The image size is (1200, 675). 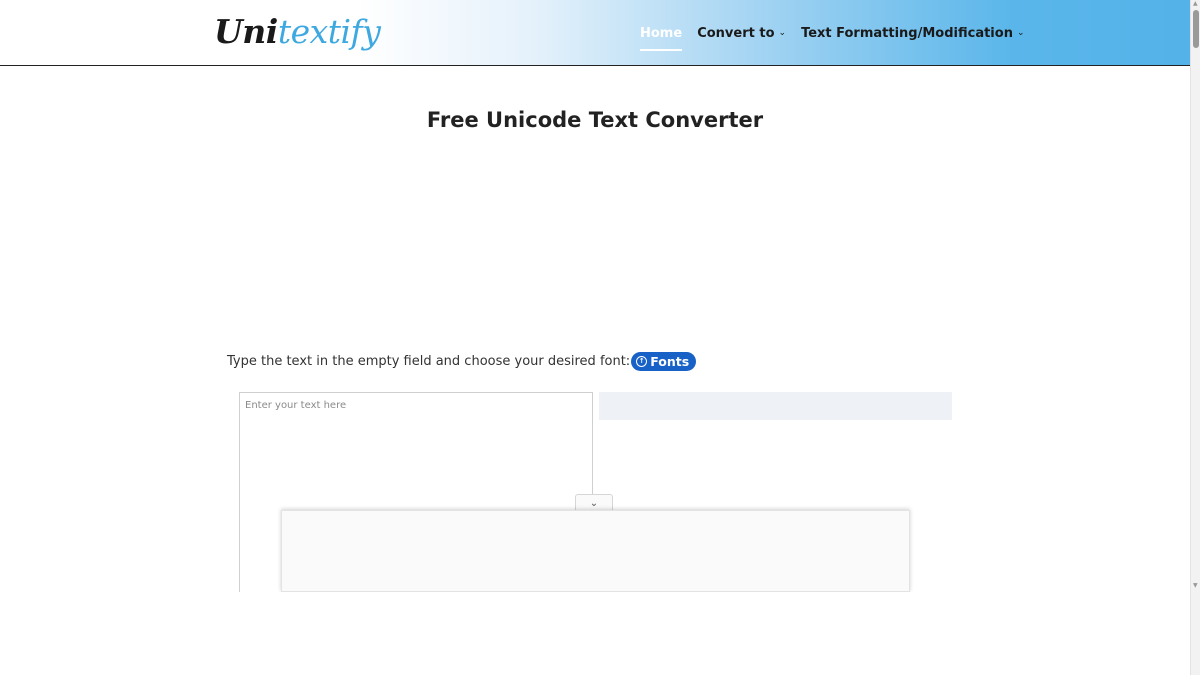 What do you see at coordinates (246, 31) in the screenshot?
I see `logo-part-1: Uni` at bounding box center [246, 31].